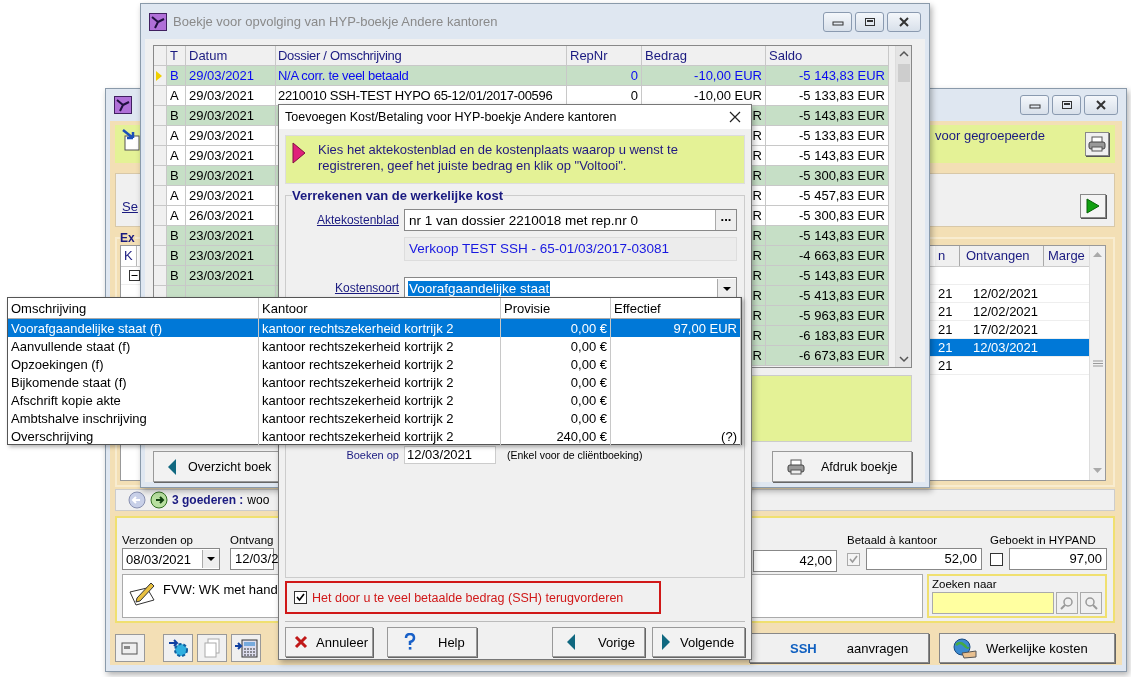 The width and height of the screenshot is (1131, 677). I want to click on field-label: Geboekt in HYPAND, so click(1043, 540).